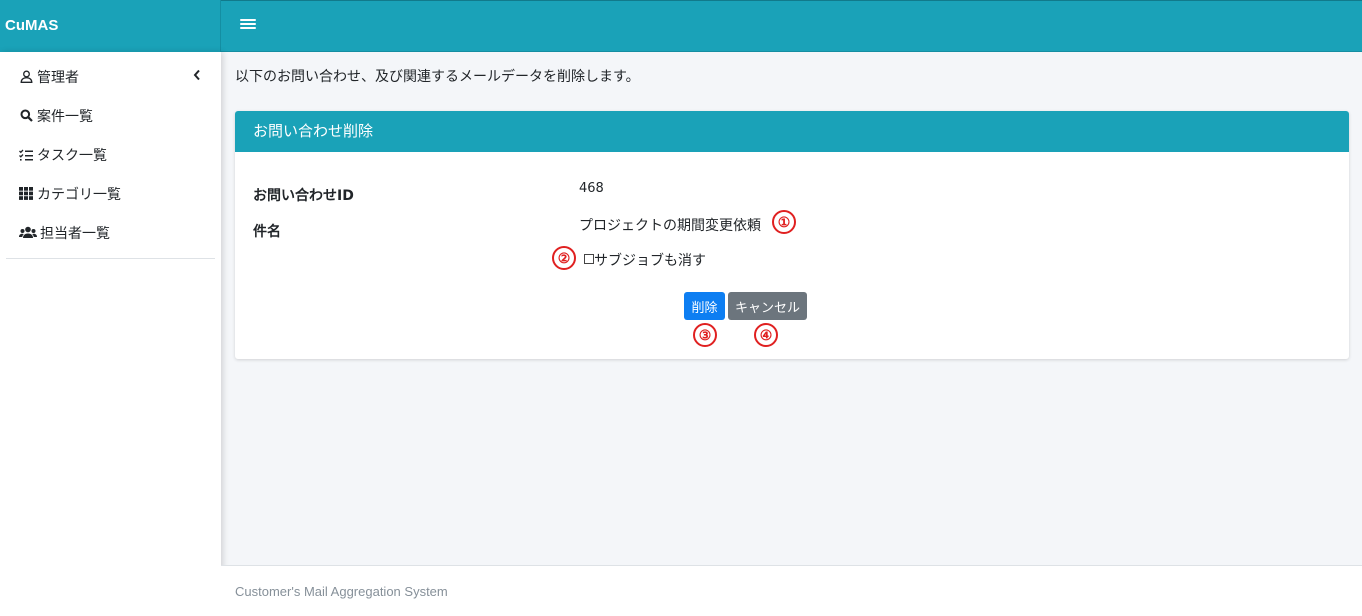  I want to click on app-brand: CuMAS, so click(110, 26).